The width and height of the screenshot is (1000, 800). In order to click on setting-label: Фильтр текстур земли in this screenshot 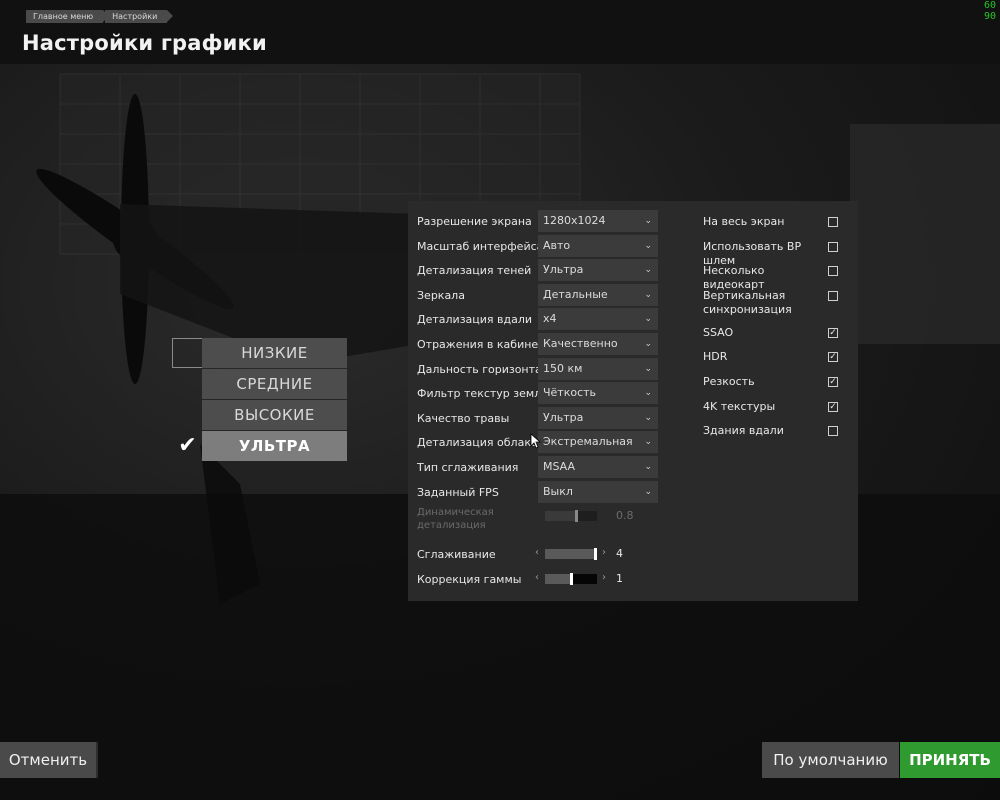, I will do `click(483, 394)`.